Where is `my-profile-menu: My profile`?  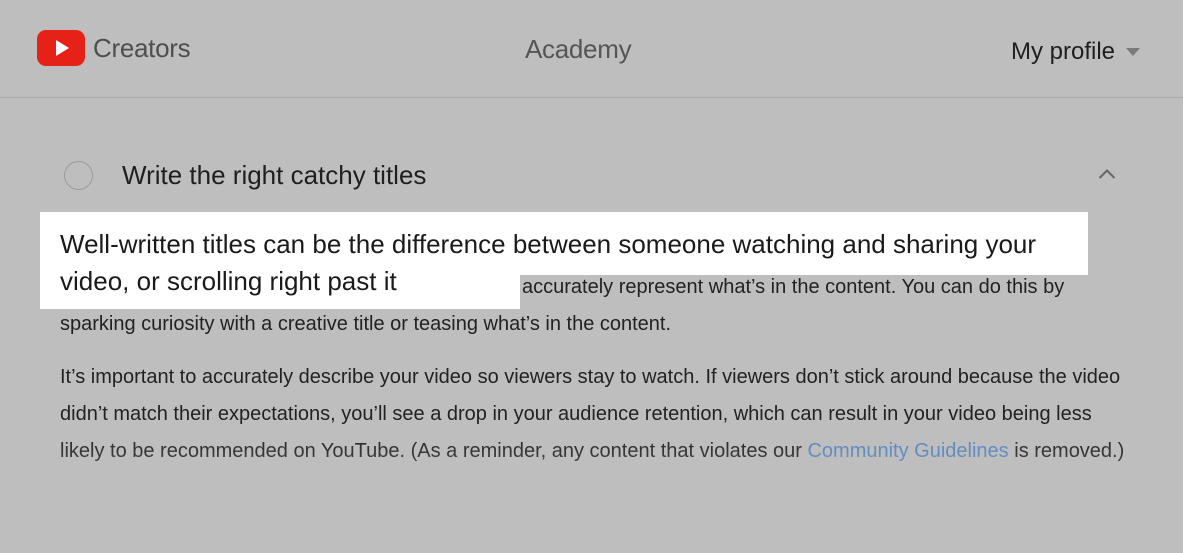 my-profile-menu: My profile is located at coordinates (1075, 52).